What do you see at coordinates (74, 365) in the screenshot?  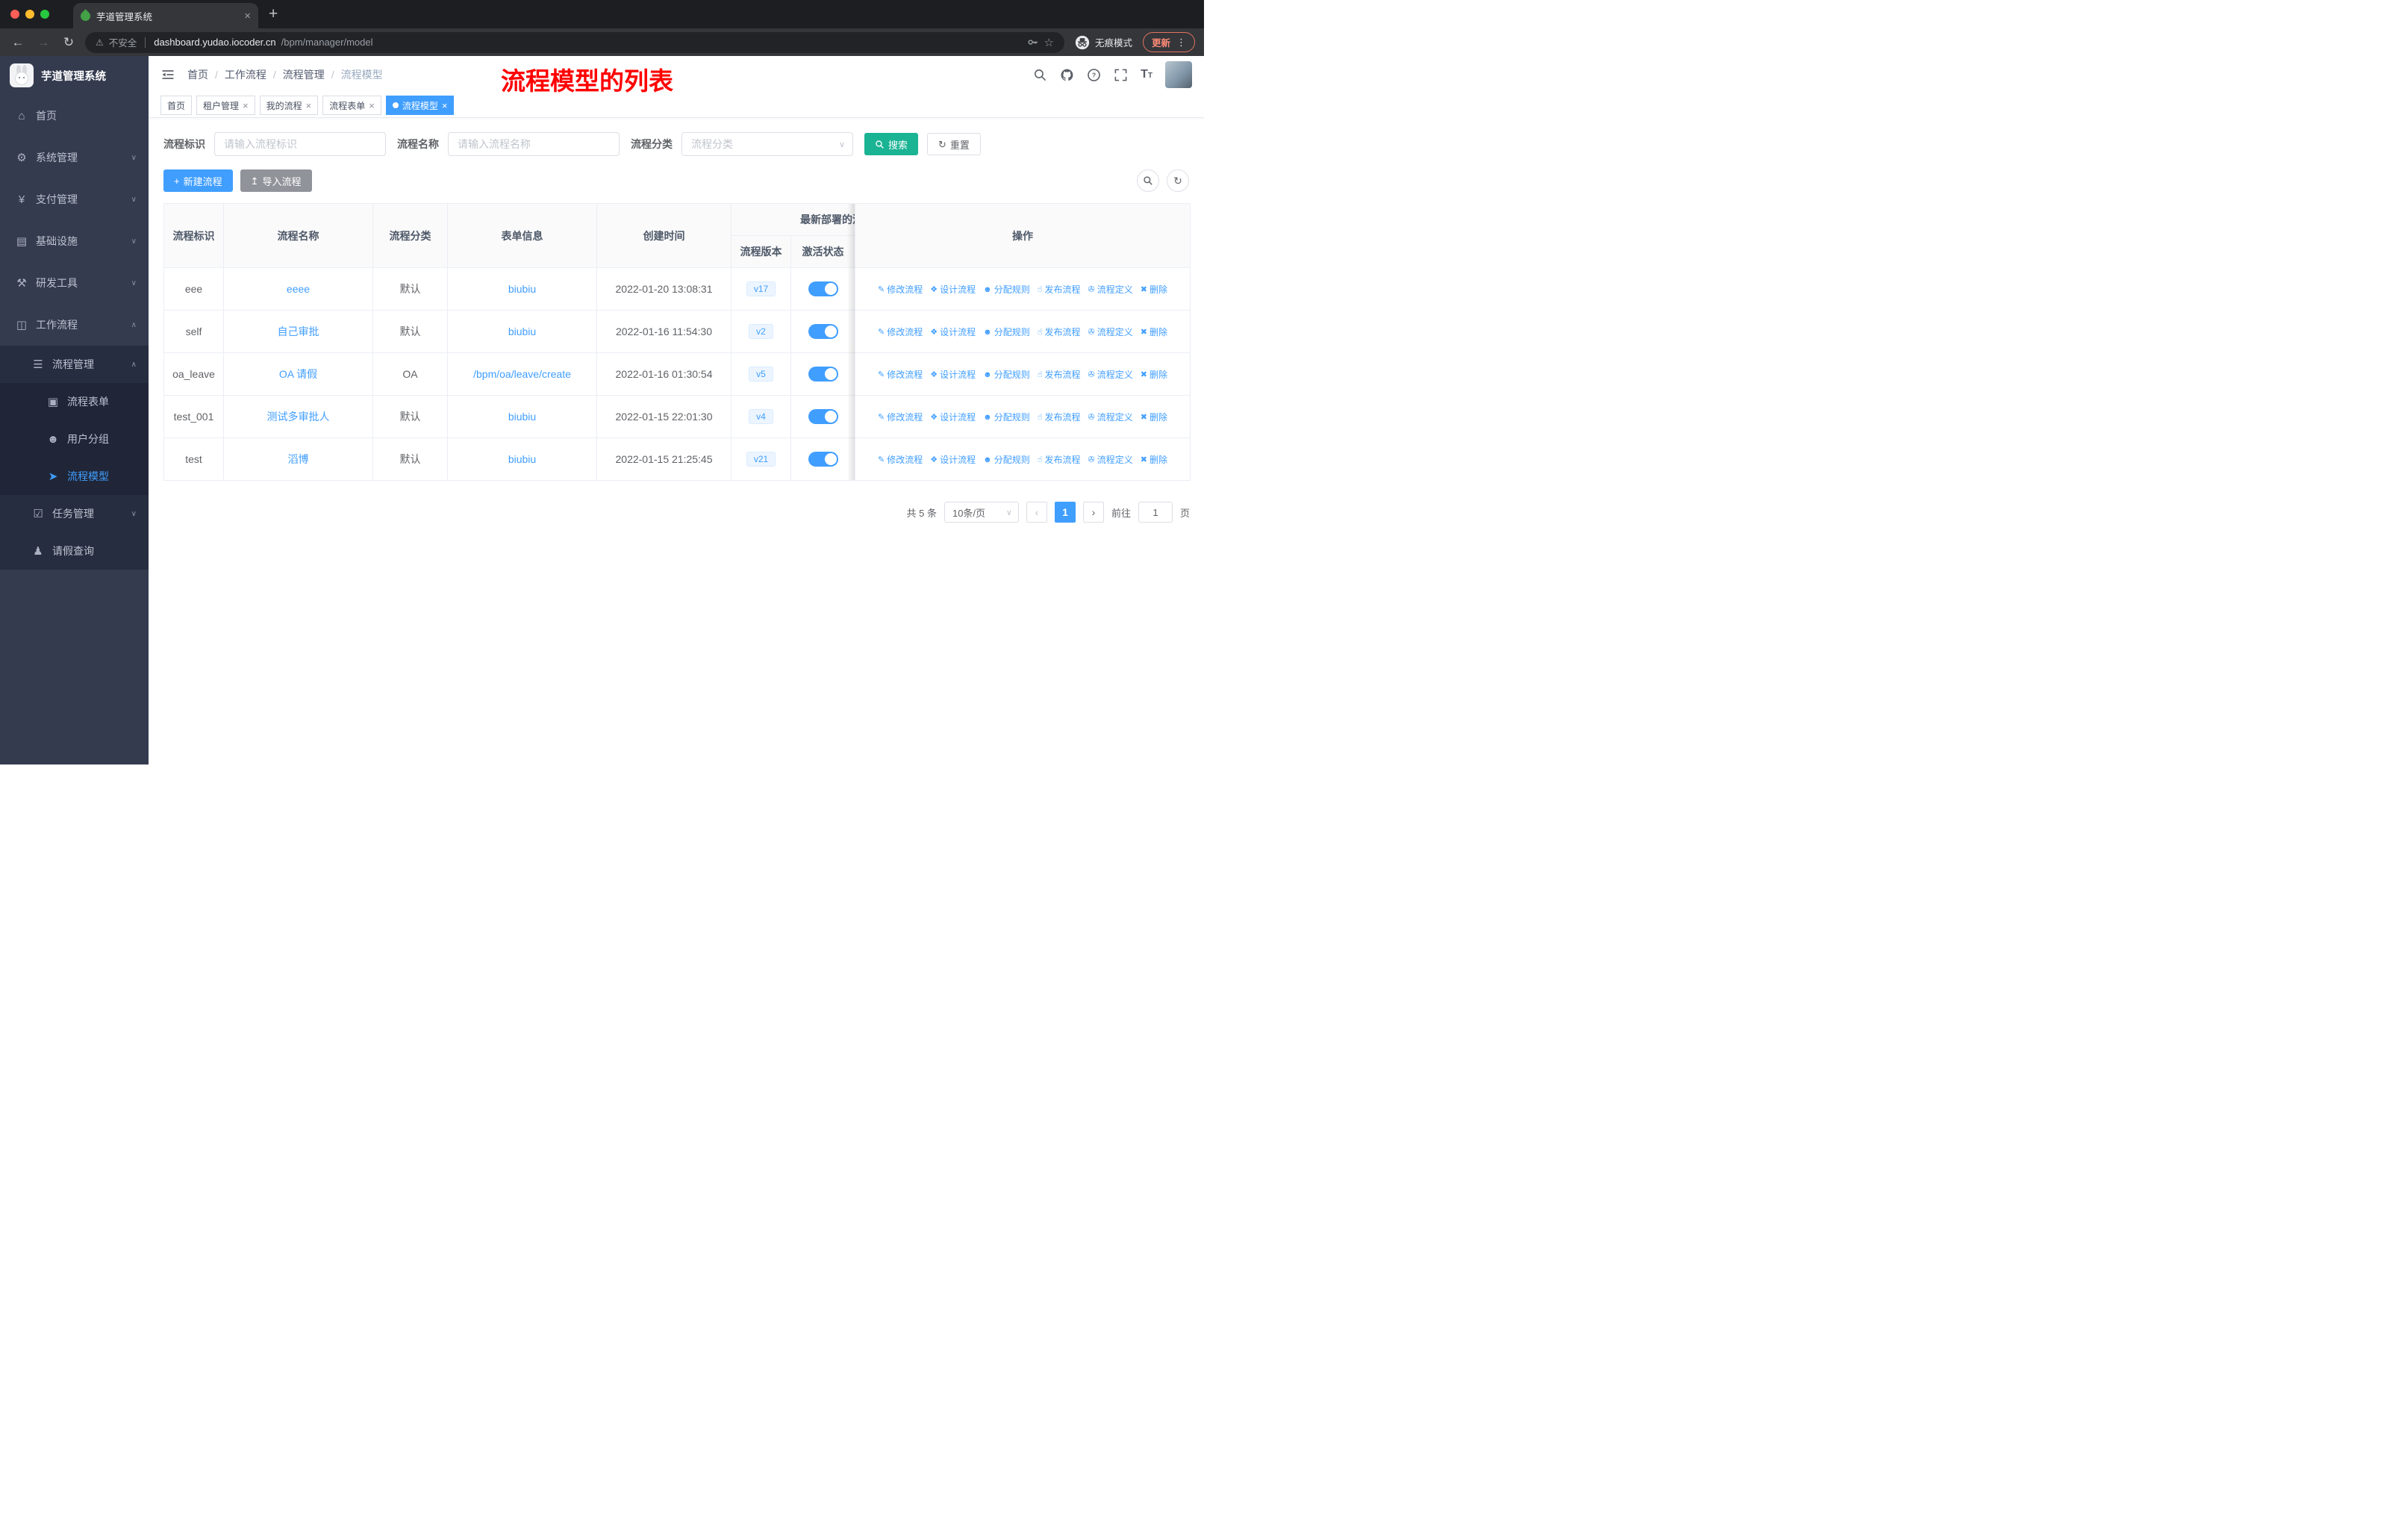 I see `sidebar-item-process-mgmt: ☰ 流程管理 ∧` at bounding box center [74, 365].